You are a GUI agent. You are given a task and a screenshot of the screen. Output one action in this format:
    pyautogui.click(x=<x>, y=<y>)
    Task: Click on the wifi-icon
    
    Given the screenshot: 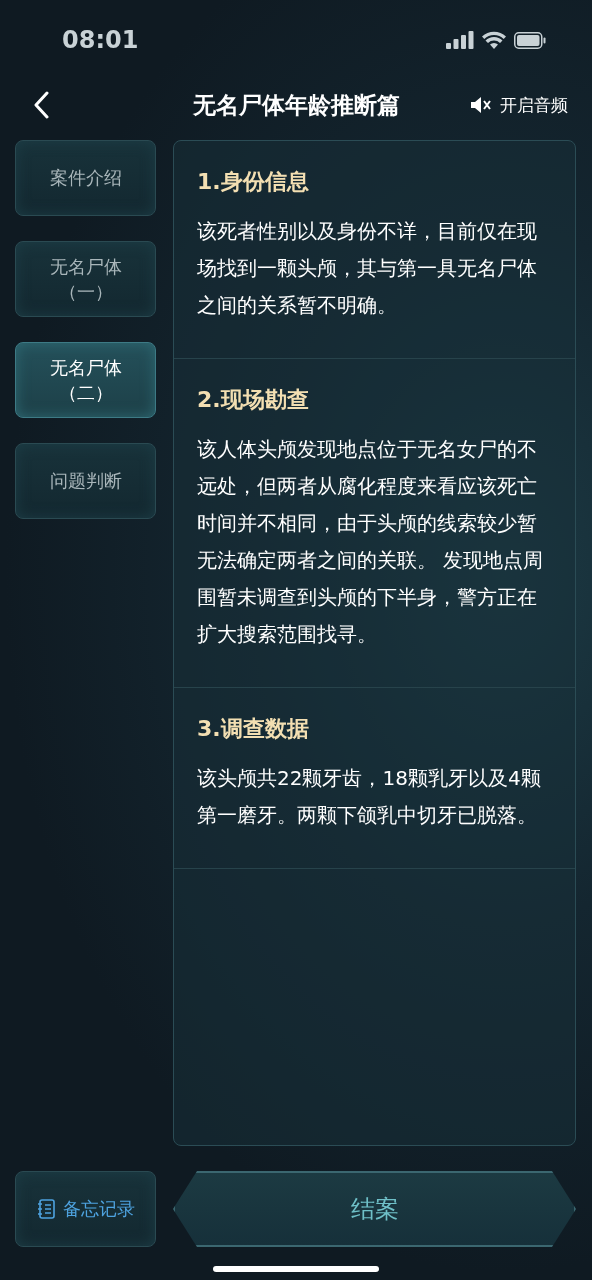 What is the action you would take?
    pyautogui.click(x=494, y=40)
    